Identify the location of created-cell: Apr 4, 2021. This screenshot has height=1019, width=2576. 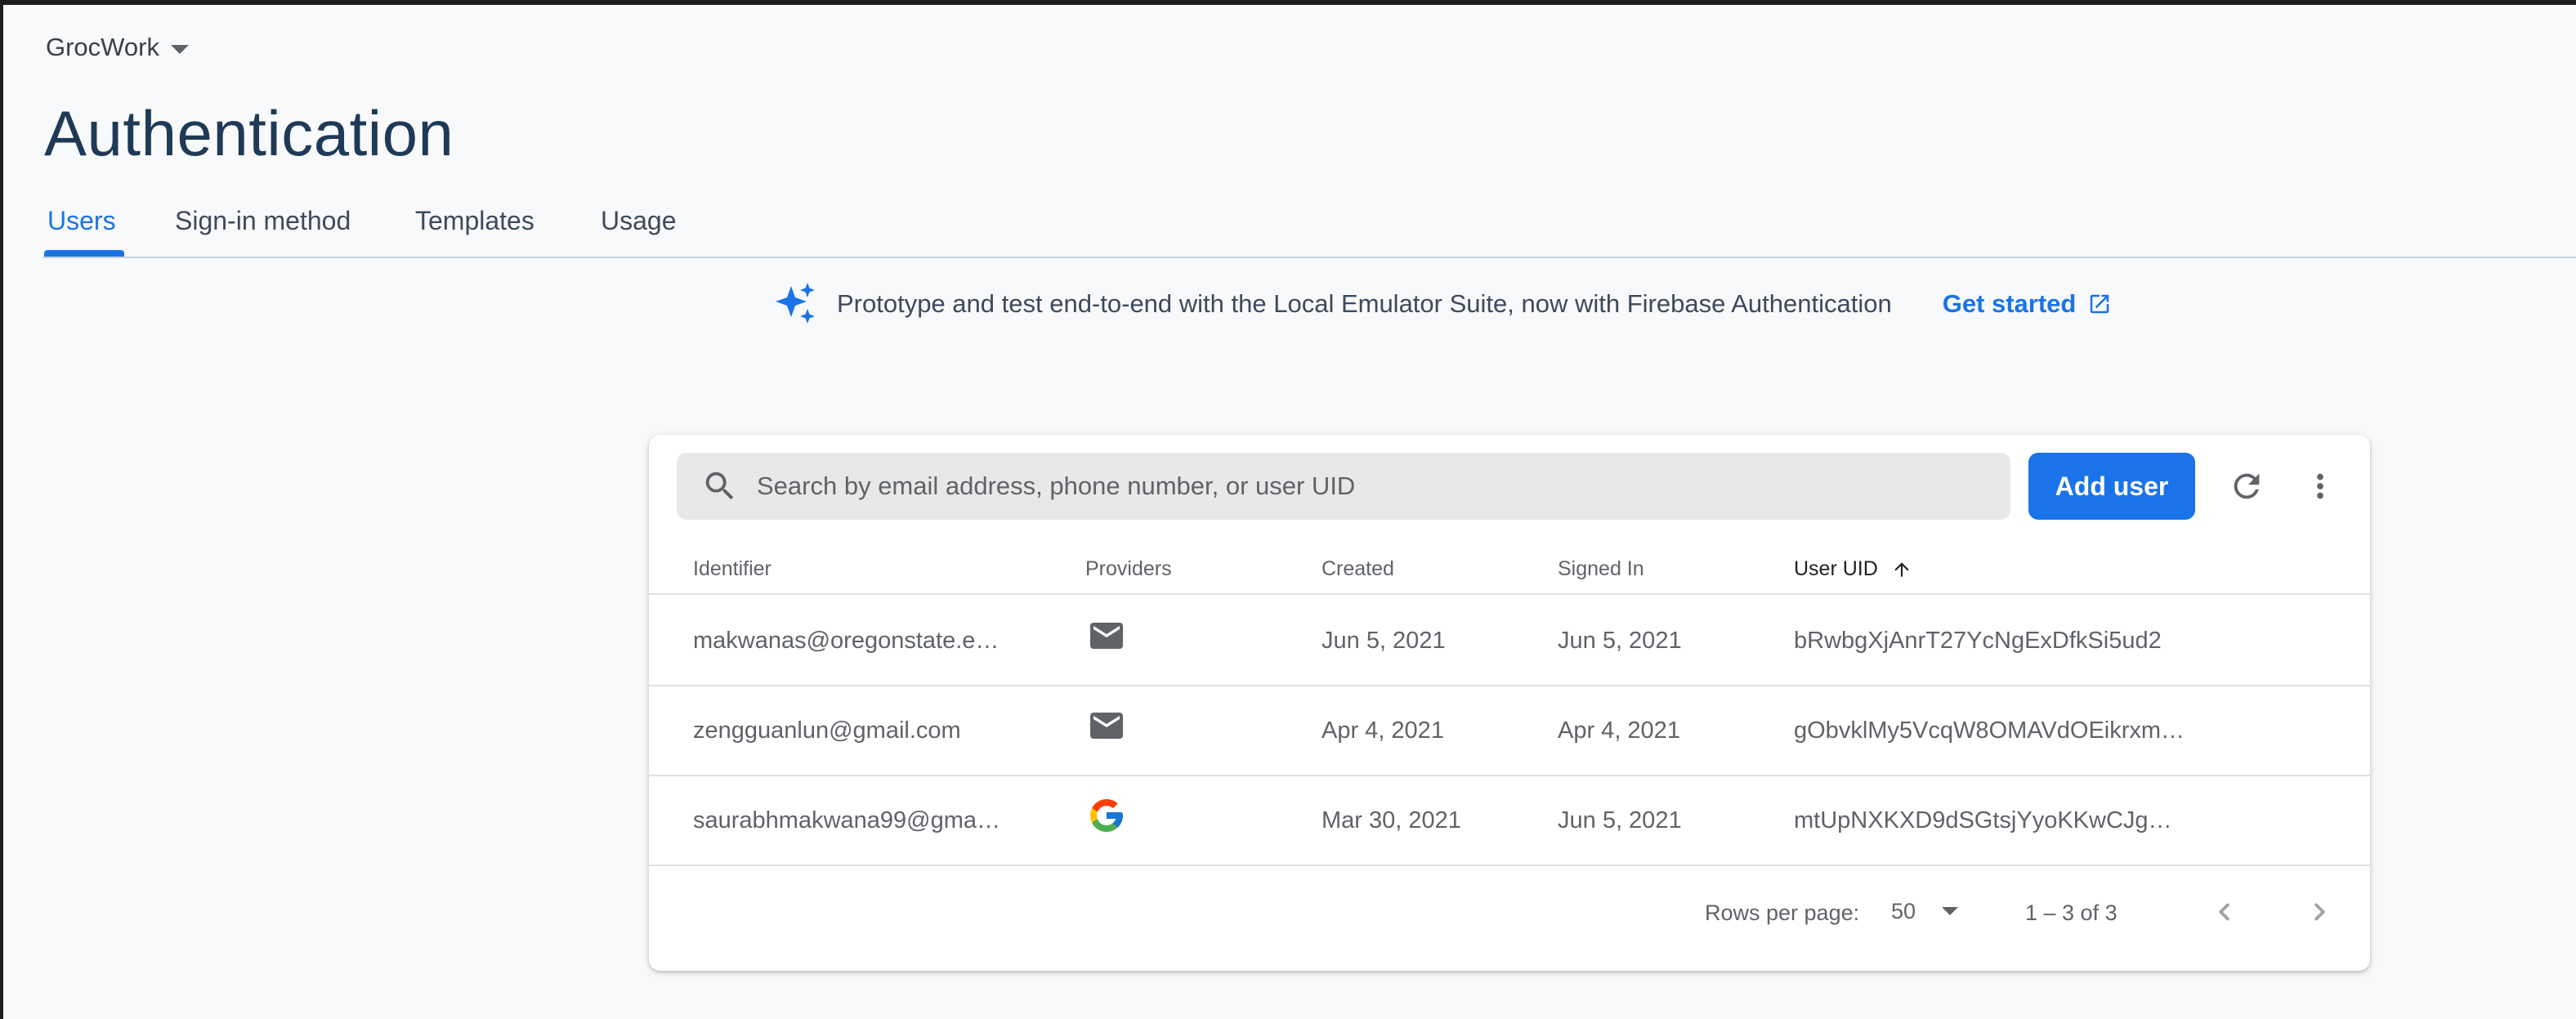
(1383, 730).